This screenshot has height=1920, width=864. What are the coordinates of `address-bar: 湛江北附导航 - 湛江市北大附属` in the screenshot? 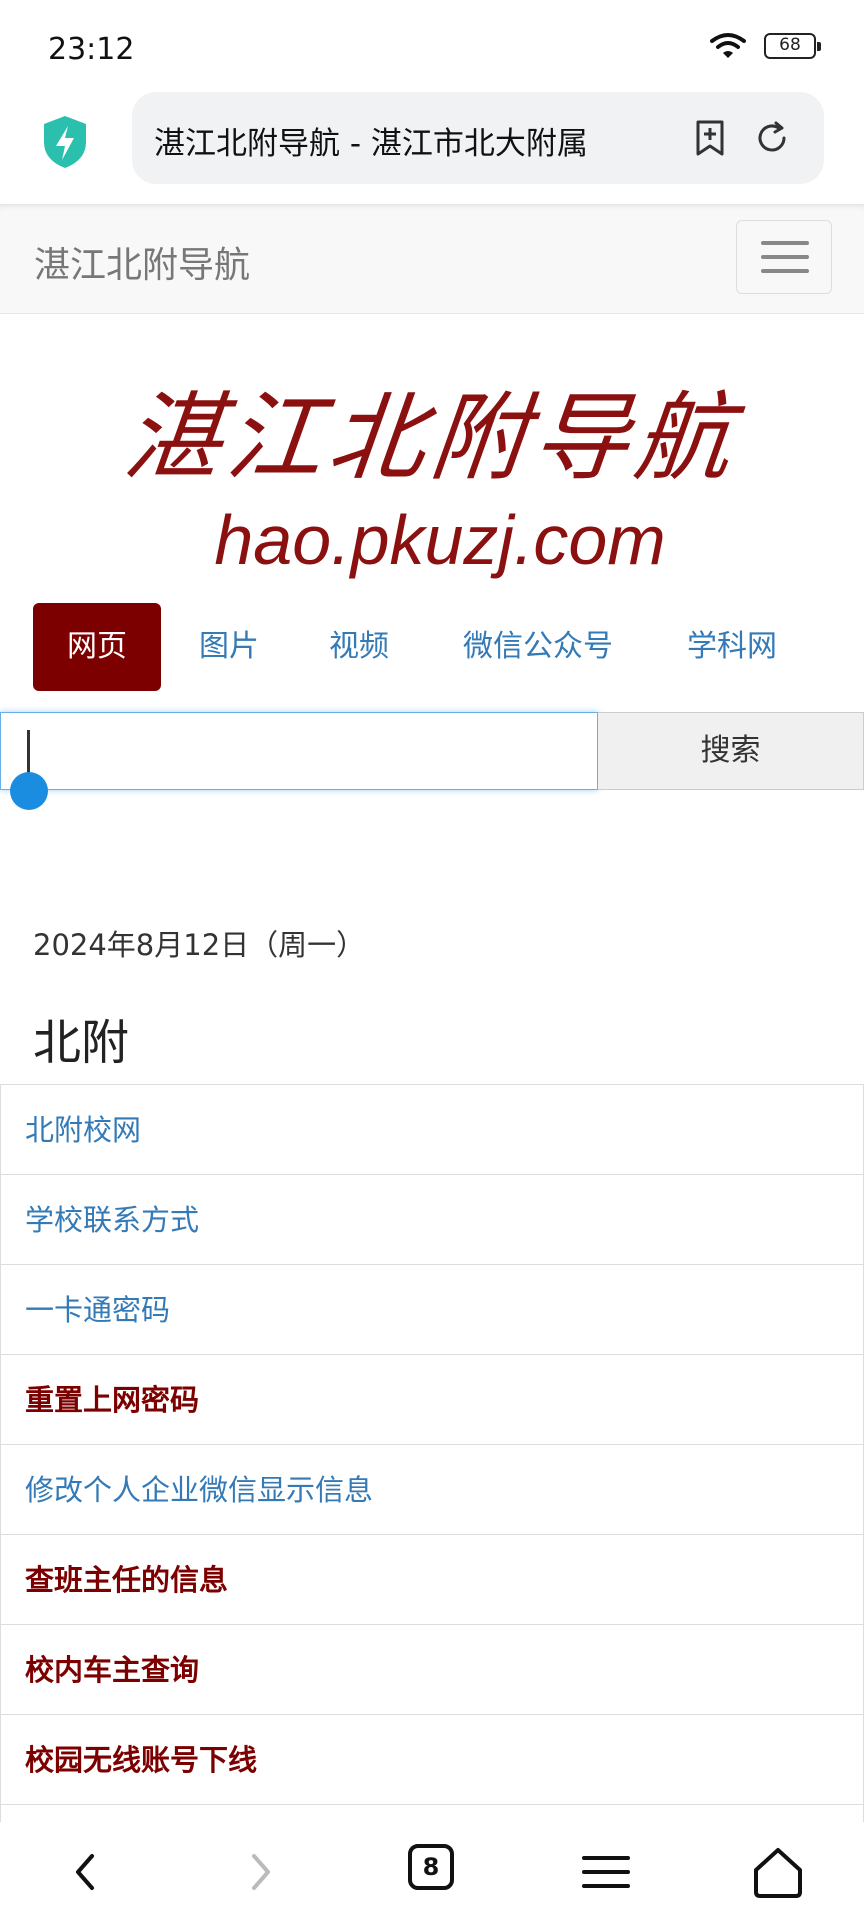 It's located at (478, 138).